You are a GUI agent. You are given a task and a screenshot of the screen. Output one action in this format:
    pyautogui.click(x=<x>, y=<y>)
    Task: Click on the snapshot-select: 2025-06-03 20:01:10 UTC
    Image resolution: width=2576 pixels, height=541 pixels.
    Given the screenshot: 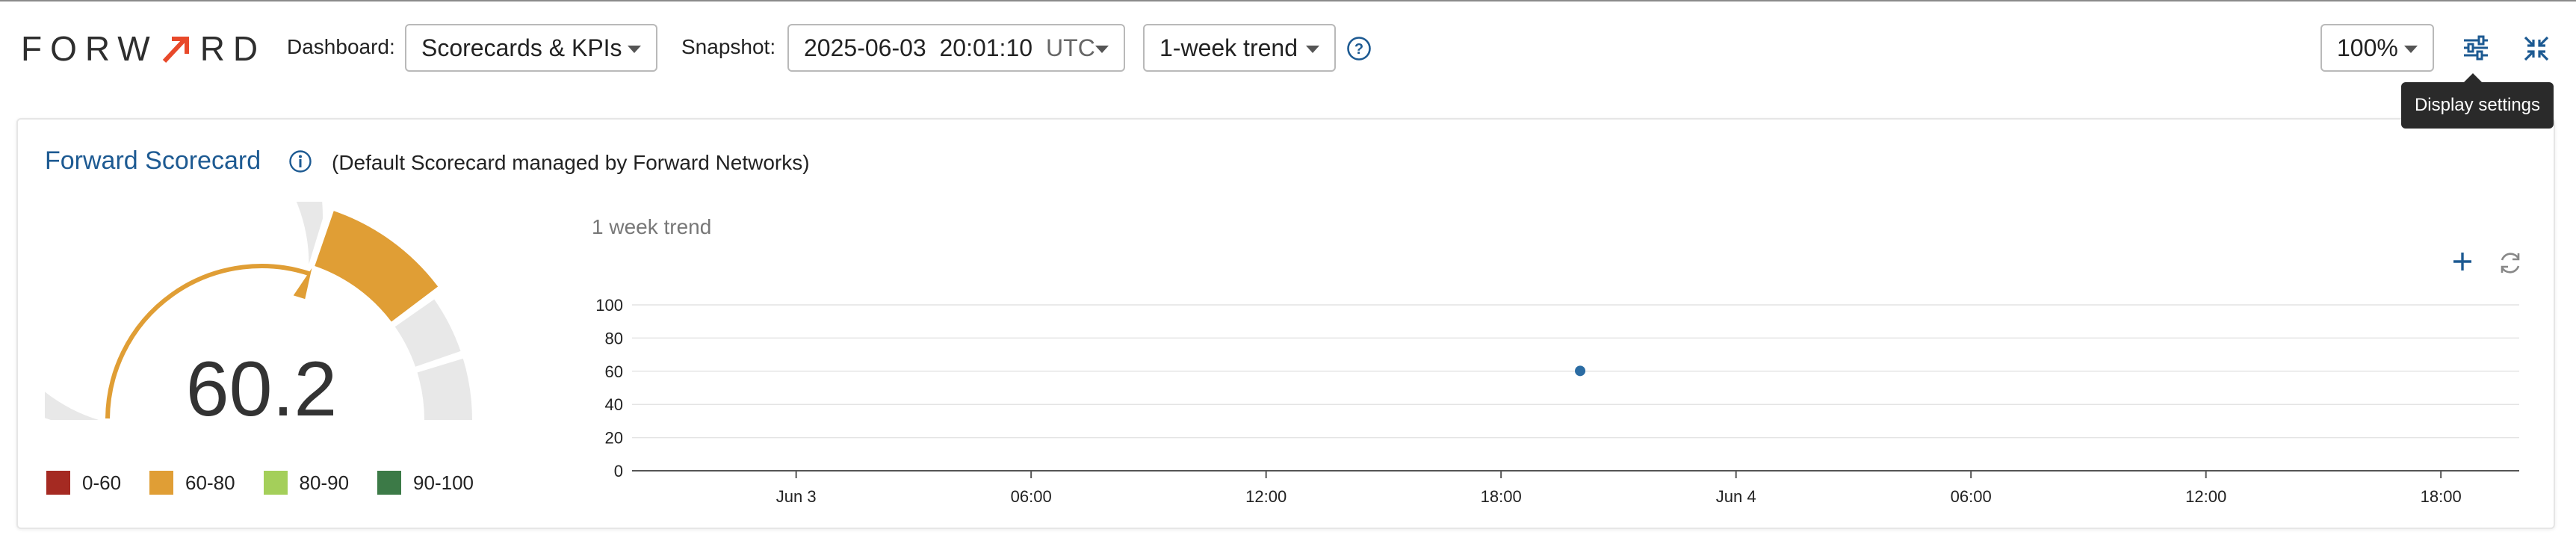 What is the action you would take?
    pyautogui.click(x=956, y=48)
    